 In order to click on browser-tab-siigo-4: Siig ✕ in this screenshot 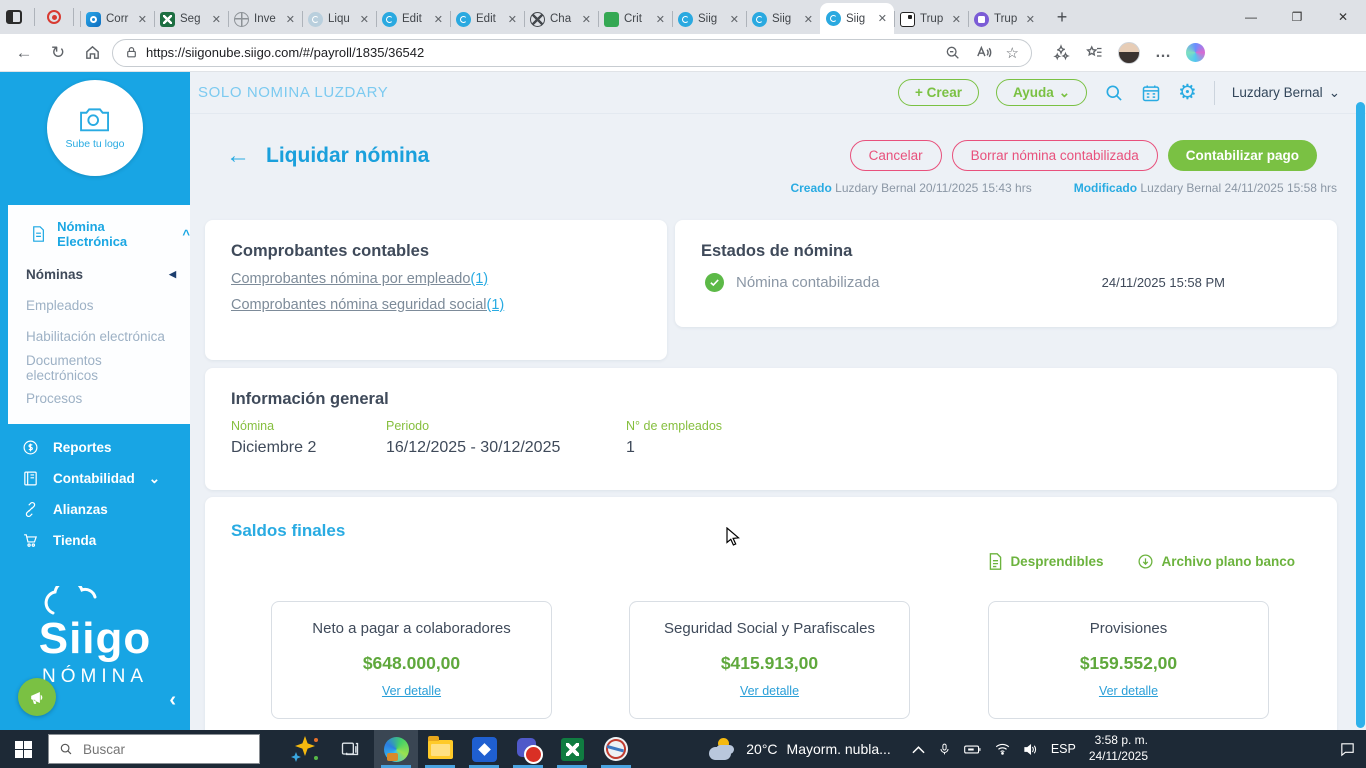, I will do `click(709, 19)`.